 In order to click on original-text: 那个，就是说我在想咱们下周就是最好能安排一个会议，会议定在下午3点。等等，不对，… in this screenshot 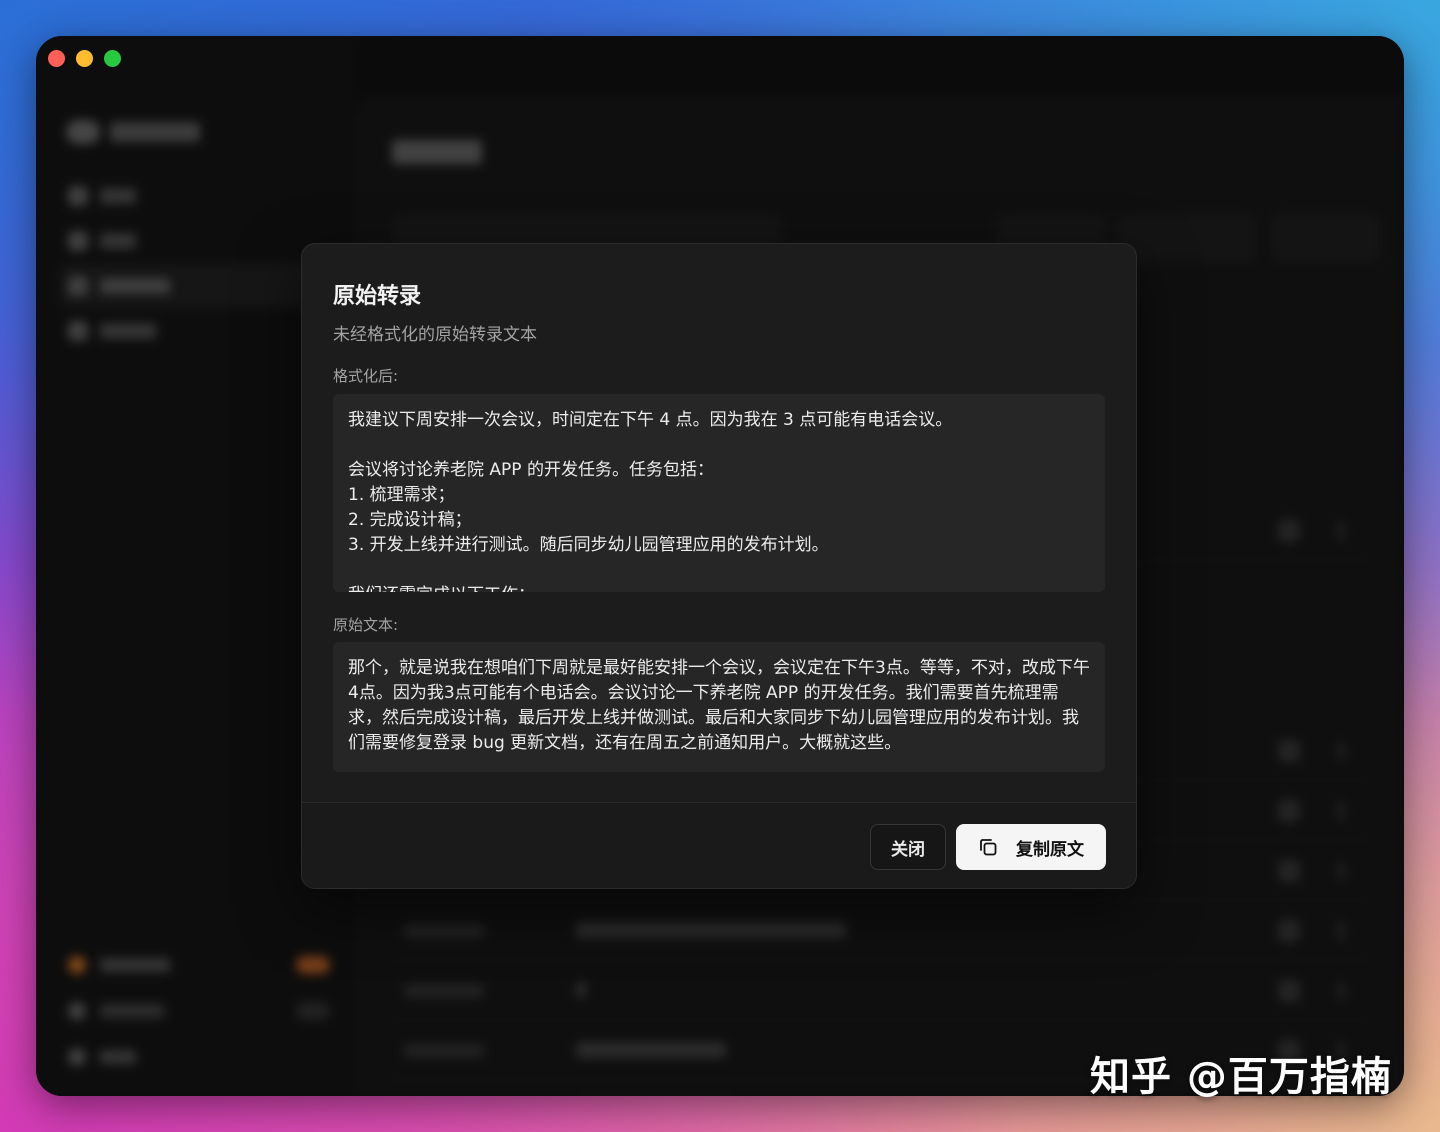, I will do `click(719, 705)`.